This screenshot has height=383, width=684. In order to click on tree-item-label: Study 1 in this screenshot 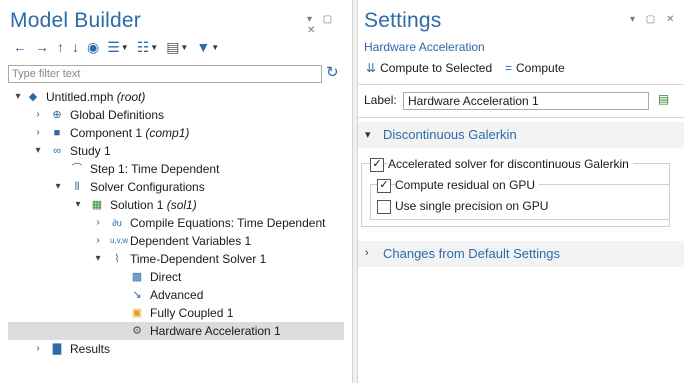, I will do `click(90, 151)`.